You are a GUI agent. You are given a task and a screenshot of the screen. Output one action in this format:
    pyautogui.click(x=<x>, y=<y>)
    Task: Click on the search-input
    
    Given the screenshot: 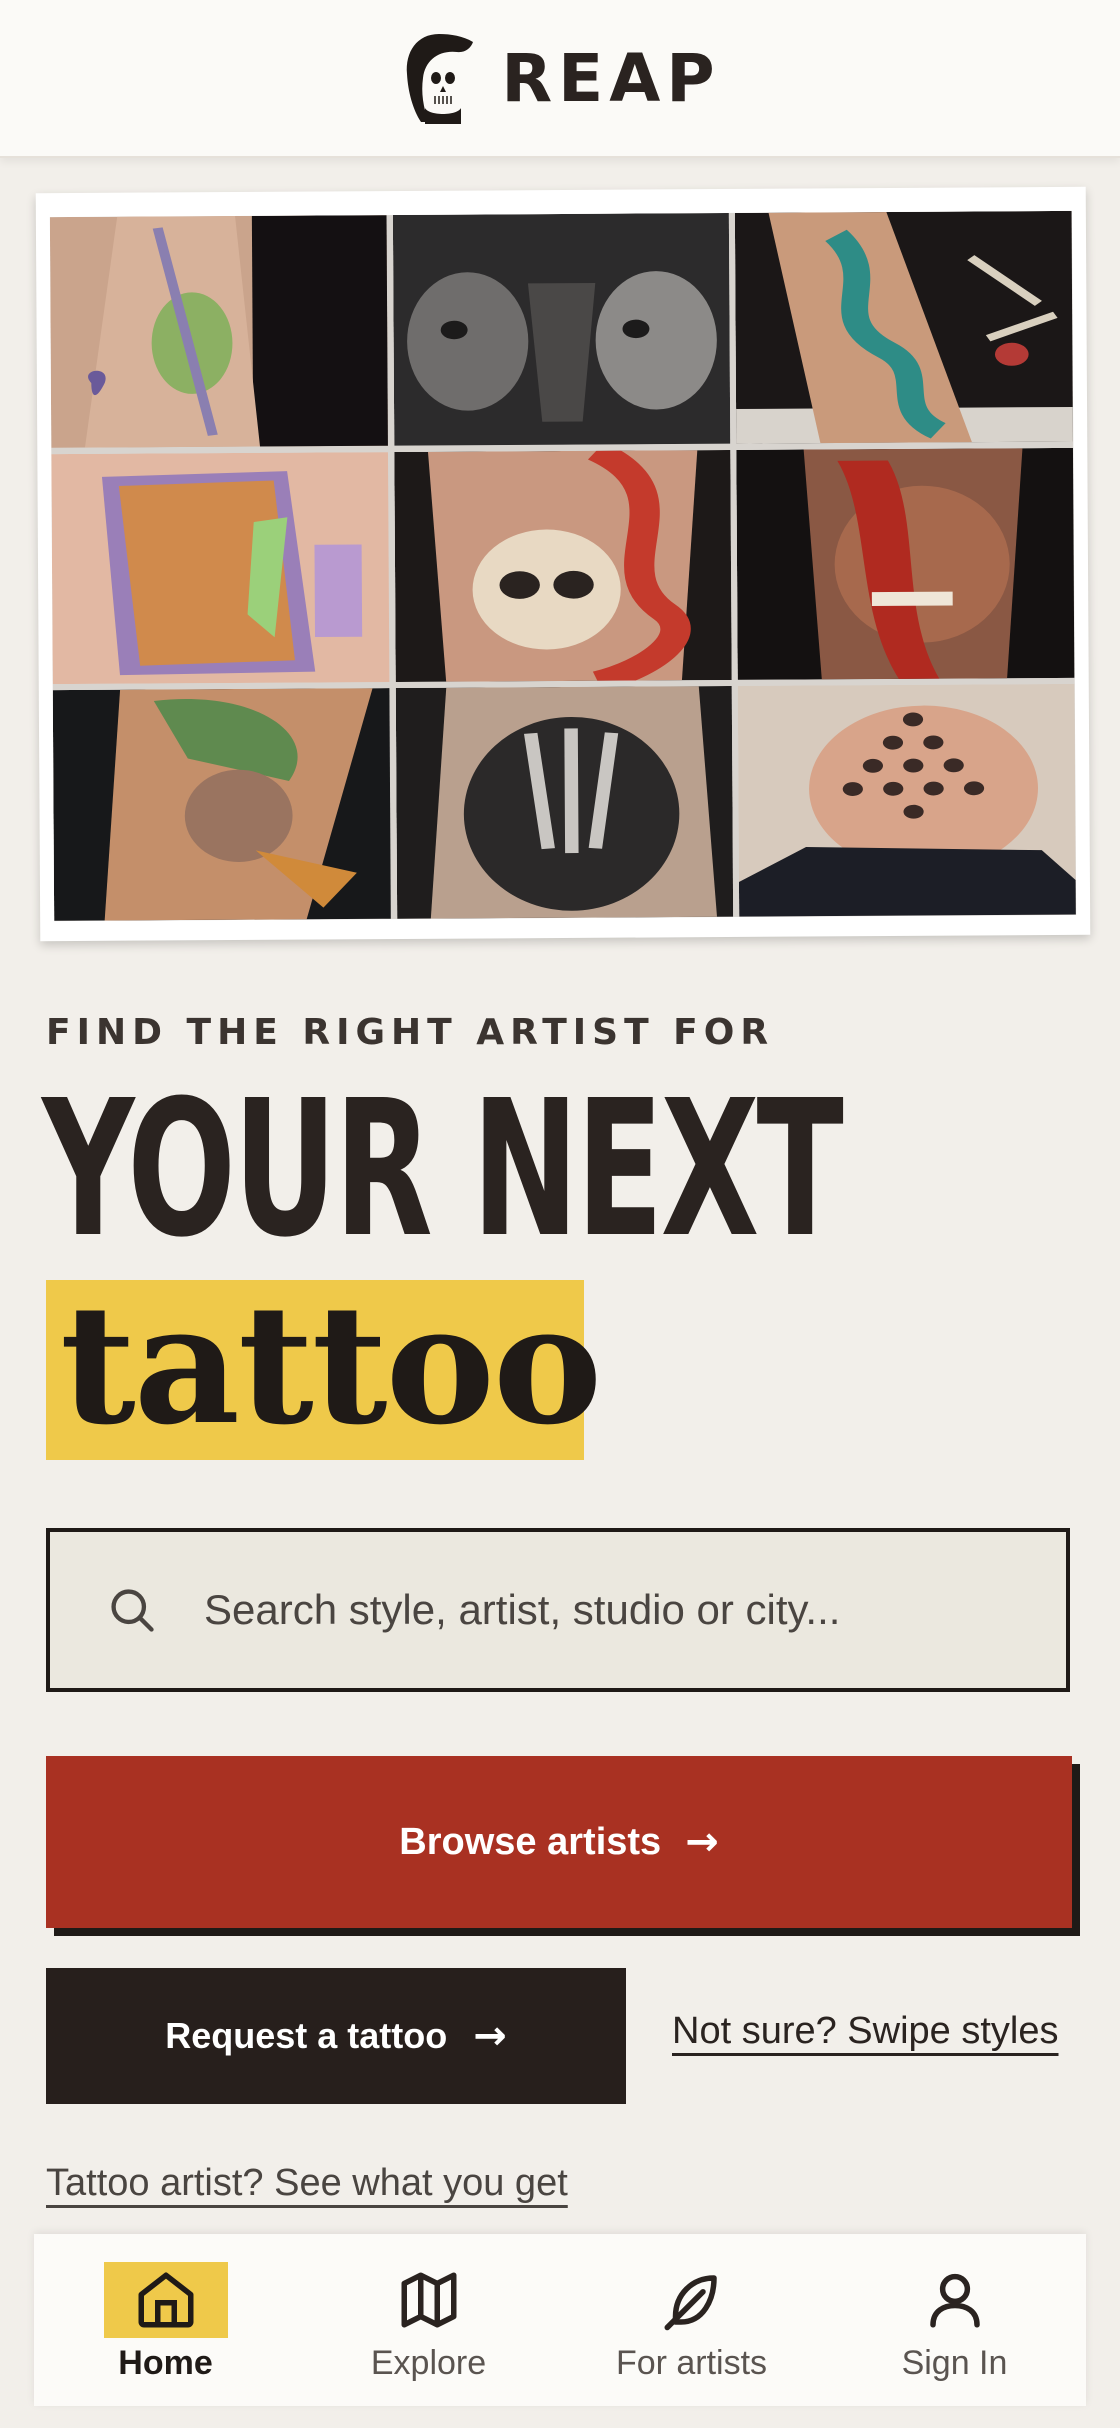 What is the action you would take?
    pyautogui.click(x=624, y=1610)
    